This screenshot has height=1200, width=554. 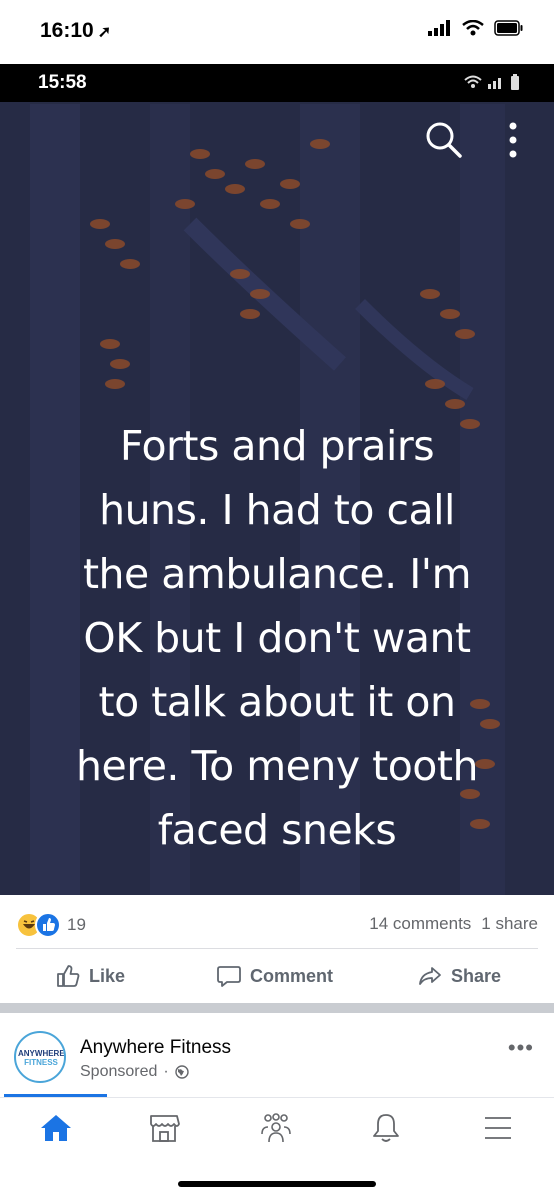 I want to click on photo-status-bar: 15:58, so click(x=277, y=83).